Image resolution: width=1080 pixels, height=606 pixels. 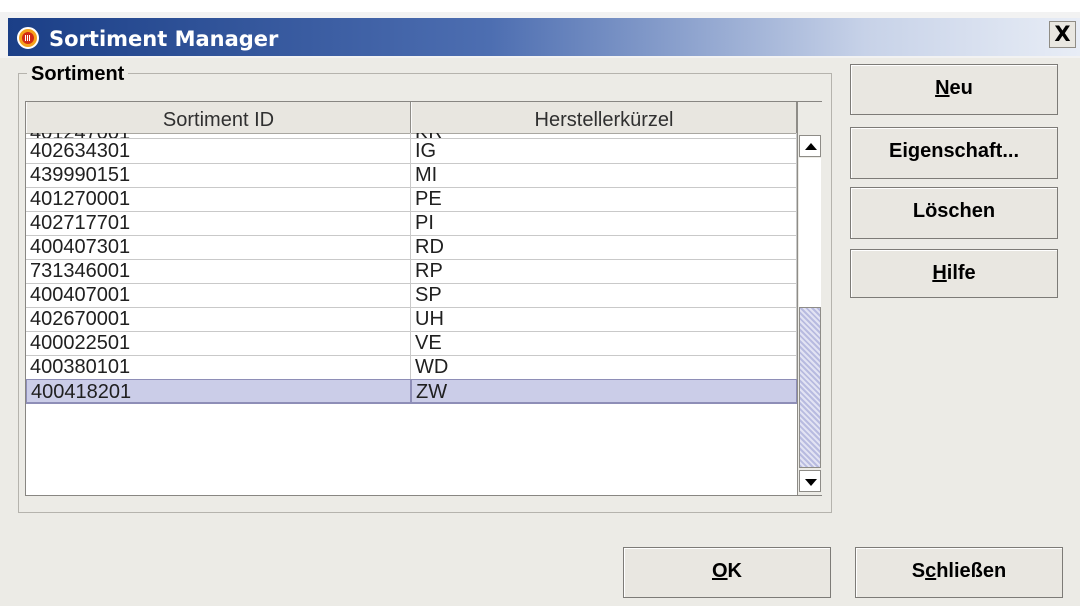 I want to click on cell-sortiment-id: 400407001, so click(x=218, y=295).